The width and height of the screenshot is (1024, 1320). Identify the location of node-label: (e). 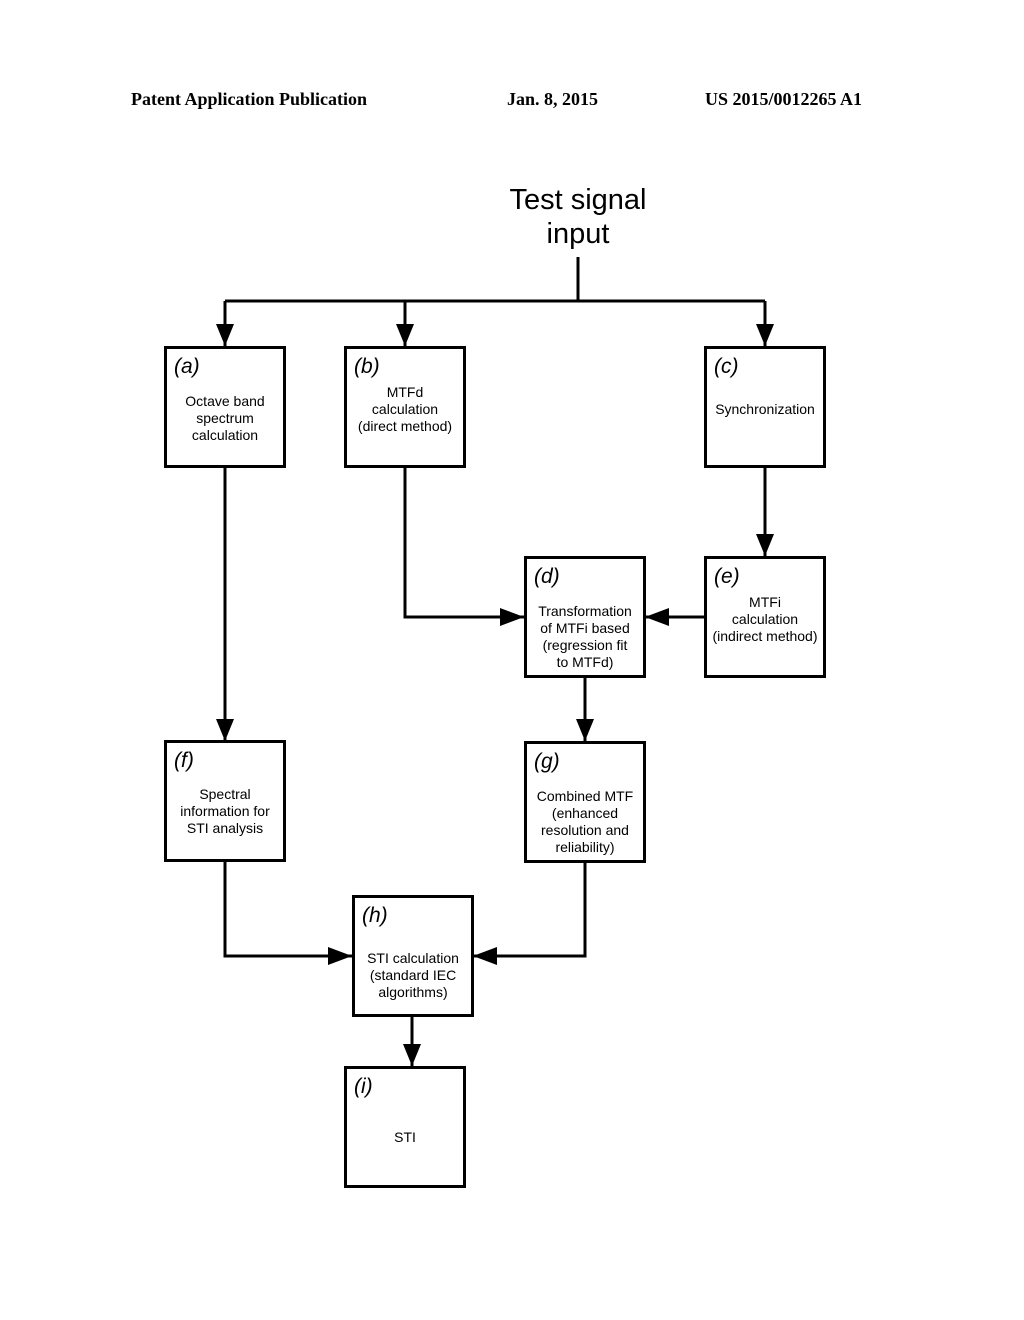
(727, 576).